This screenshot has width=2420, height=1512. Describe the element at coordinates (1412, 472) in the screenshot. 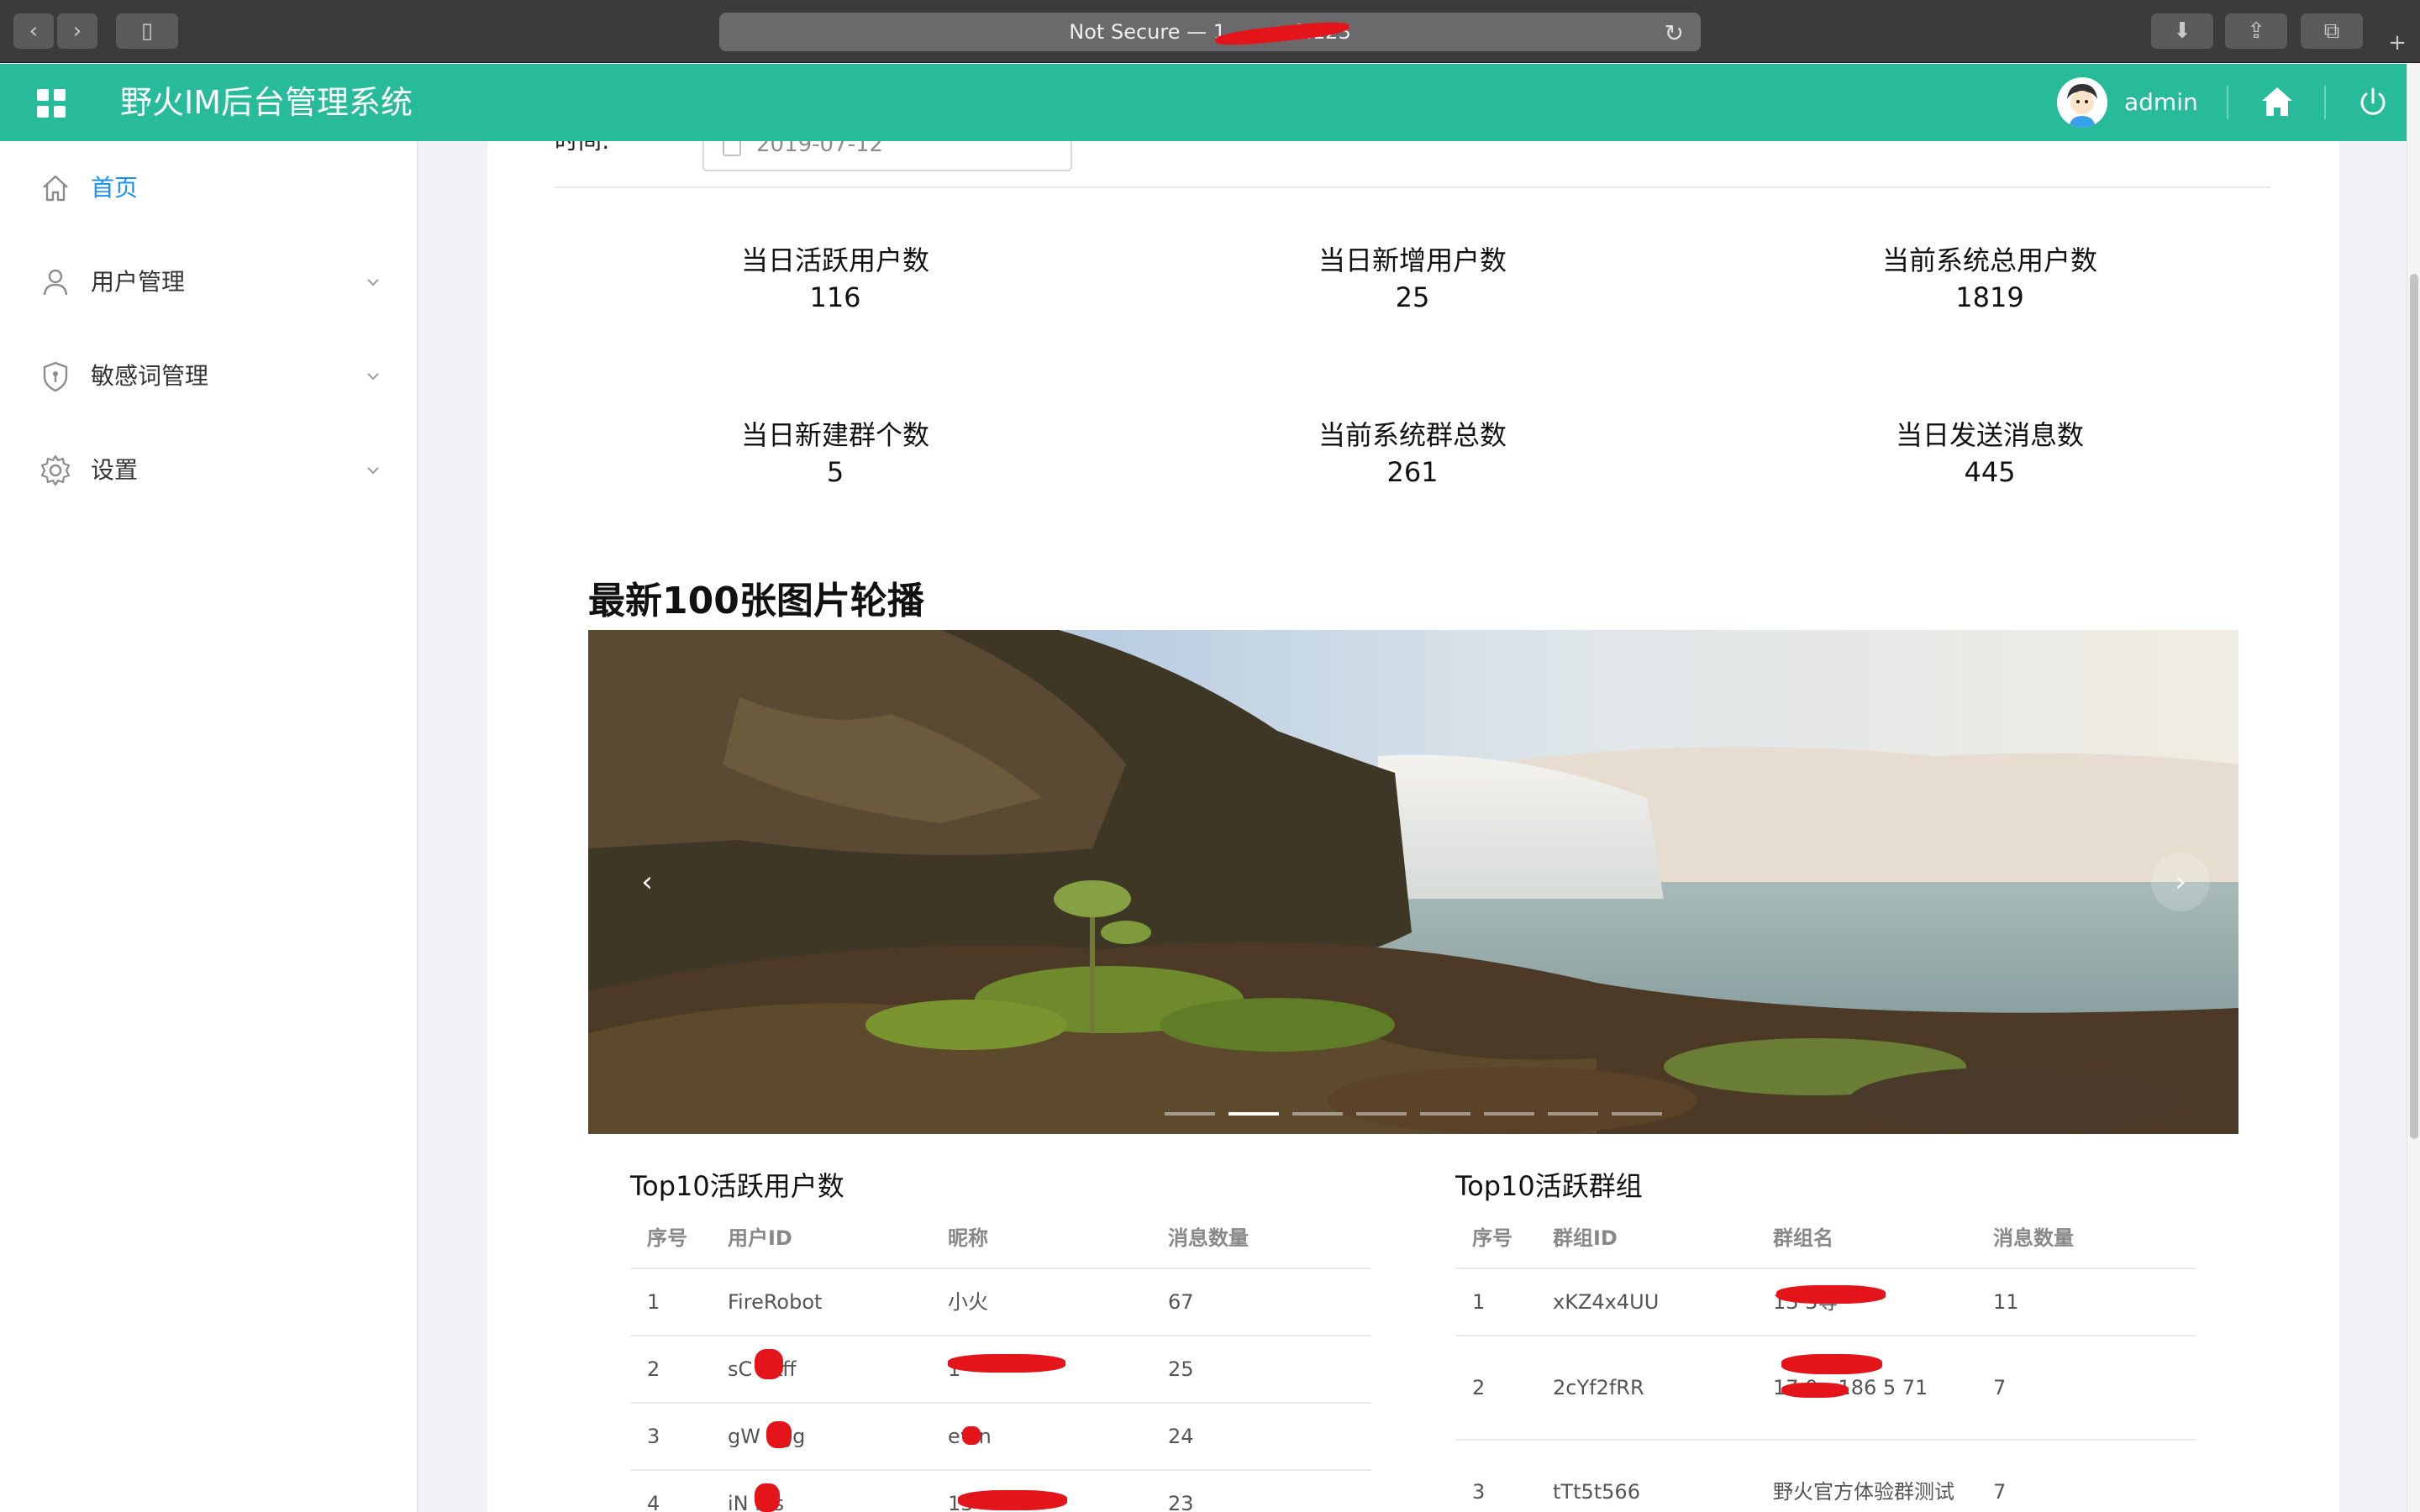

I see `stat-value: 261` at that location.